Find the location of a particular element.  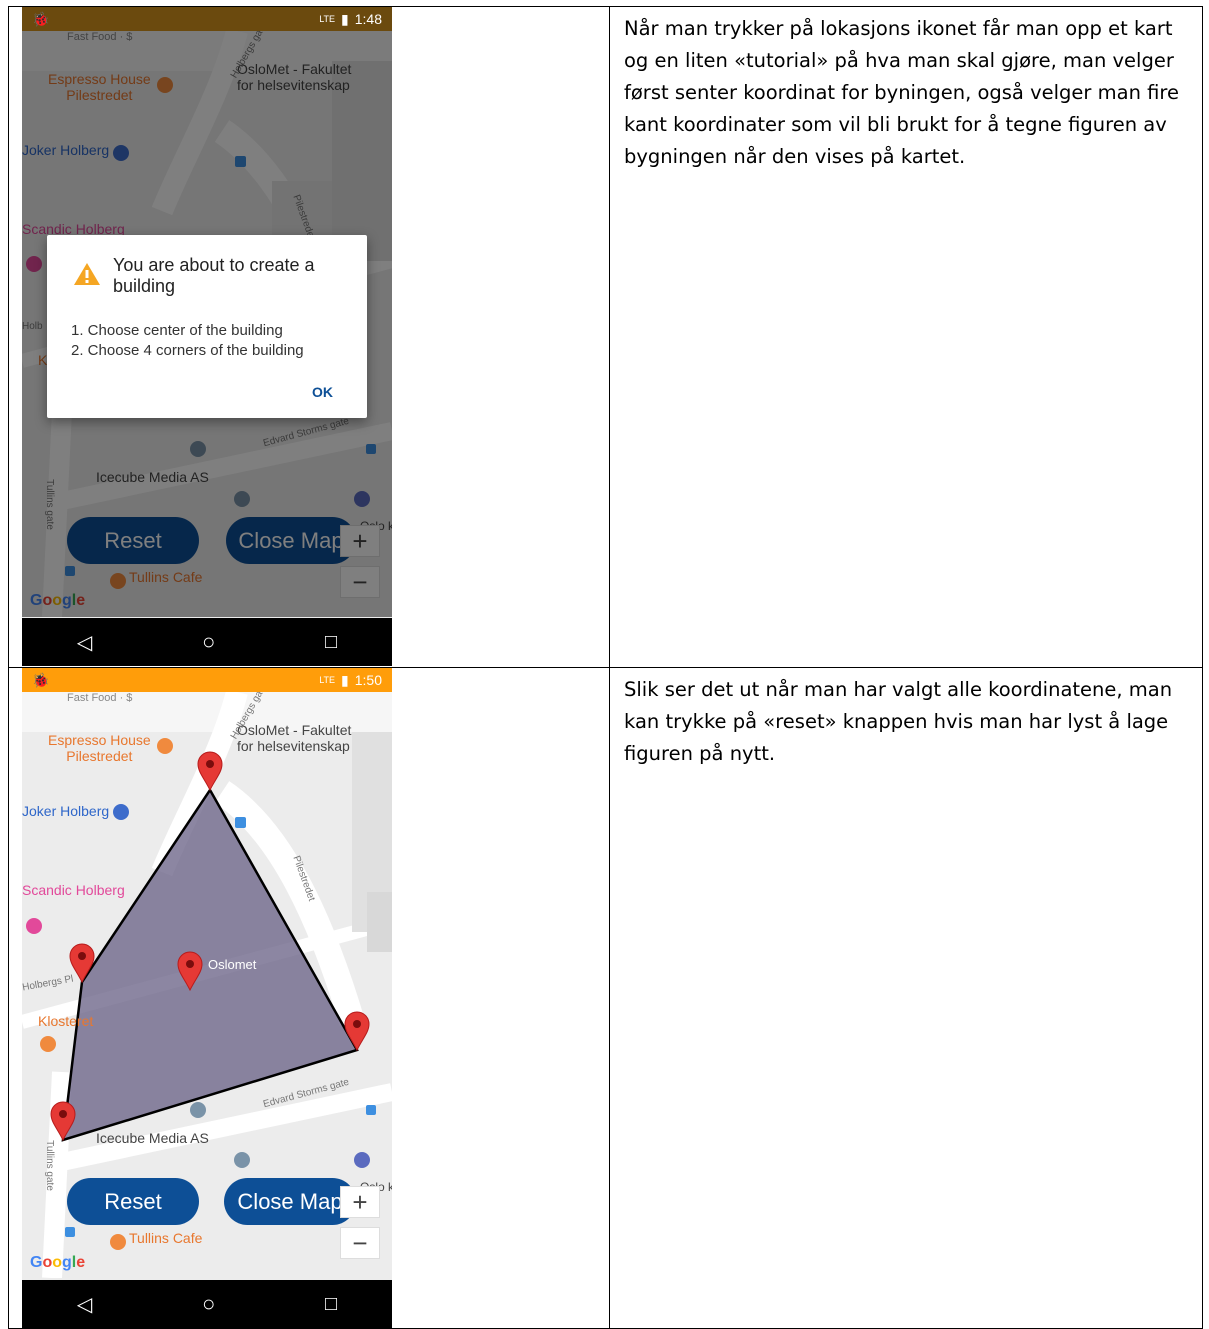

street-label-tullins-gate: Tullins gate is located at coordinates (49, 1165).